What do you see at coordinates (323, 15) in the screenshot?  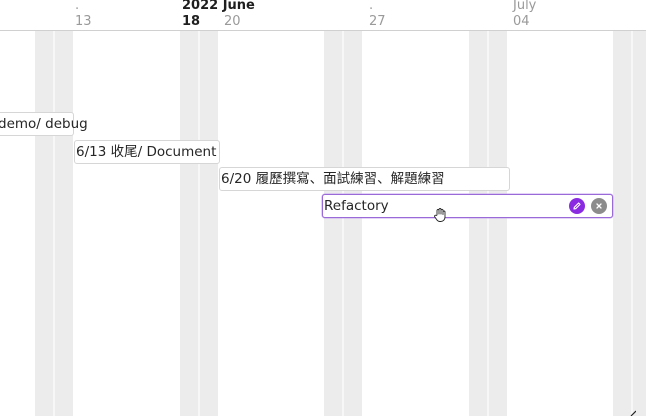 I see `timeline-header: . 2022 June . July 13 18 20 27 04` at bounding box center [323, 15].